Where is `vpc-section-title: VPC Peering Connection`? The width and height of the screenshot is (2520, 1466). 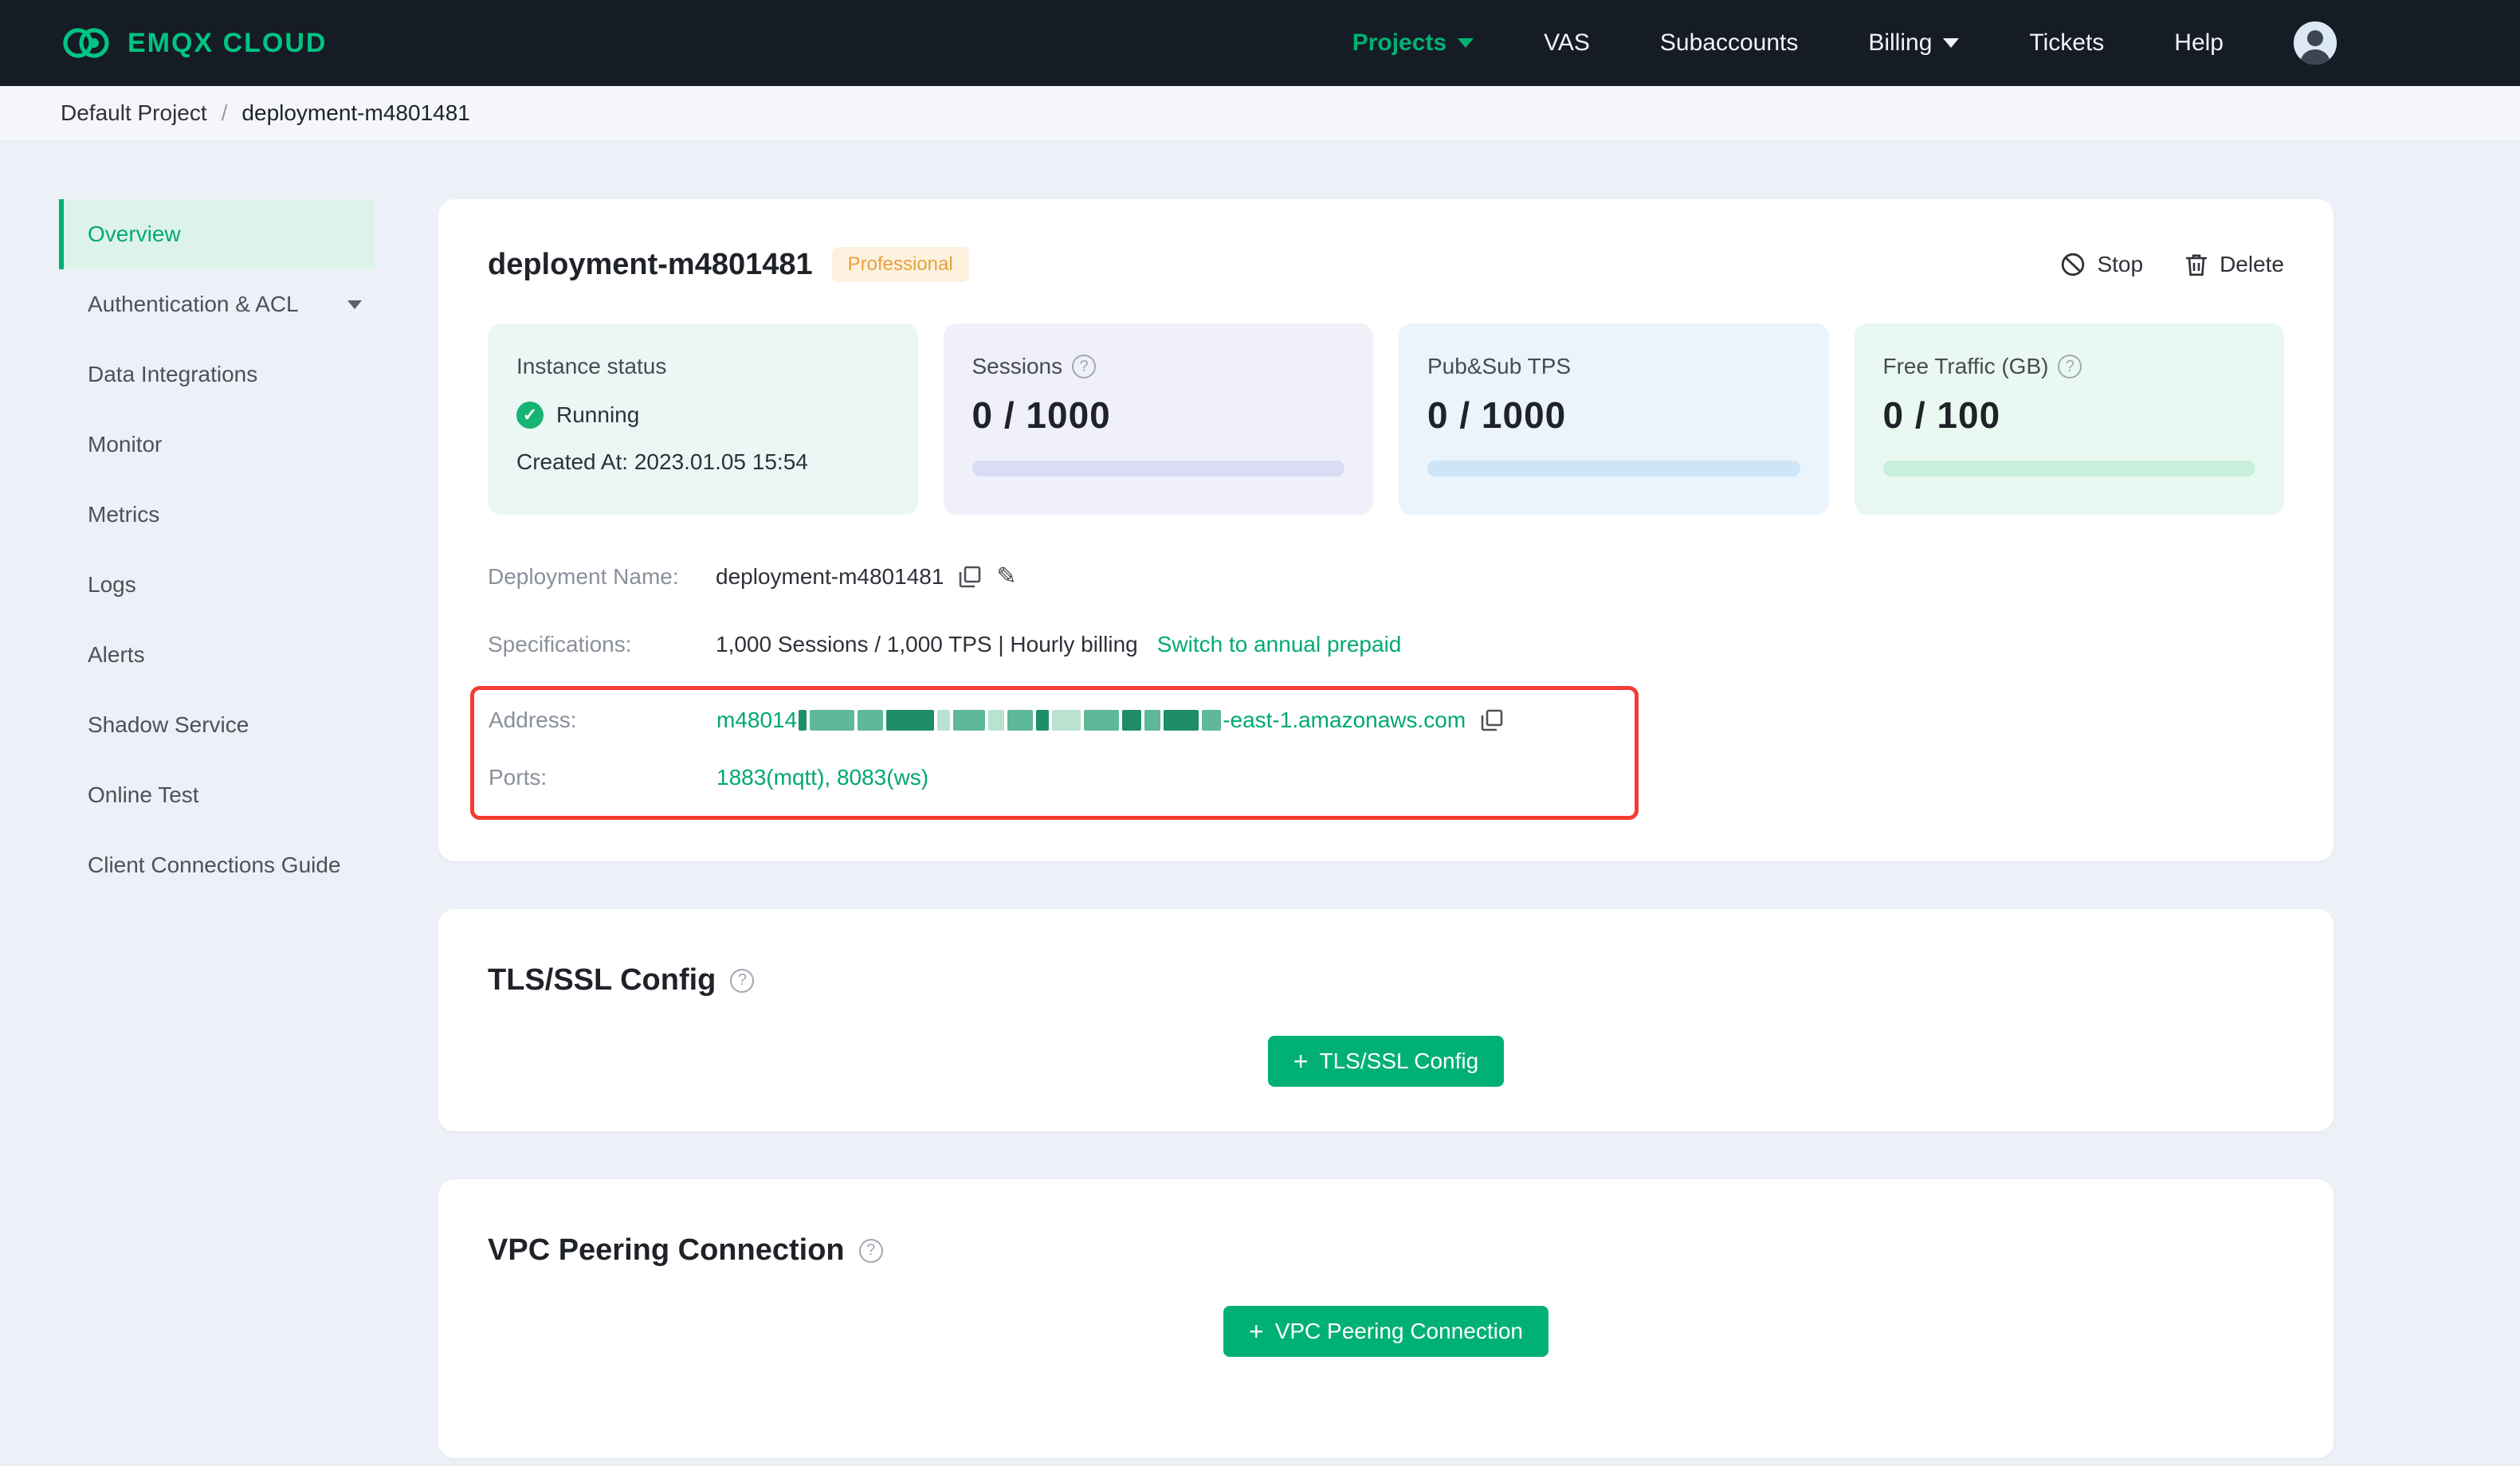
vpc-section-title: VPC Peering Connection is located at coordinates (666, 1250).